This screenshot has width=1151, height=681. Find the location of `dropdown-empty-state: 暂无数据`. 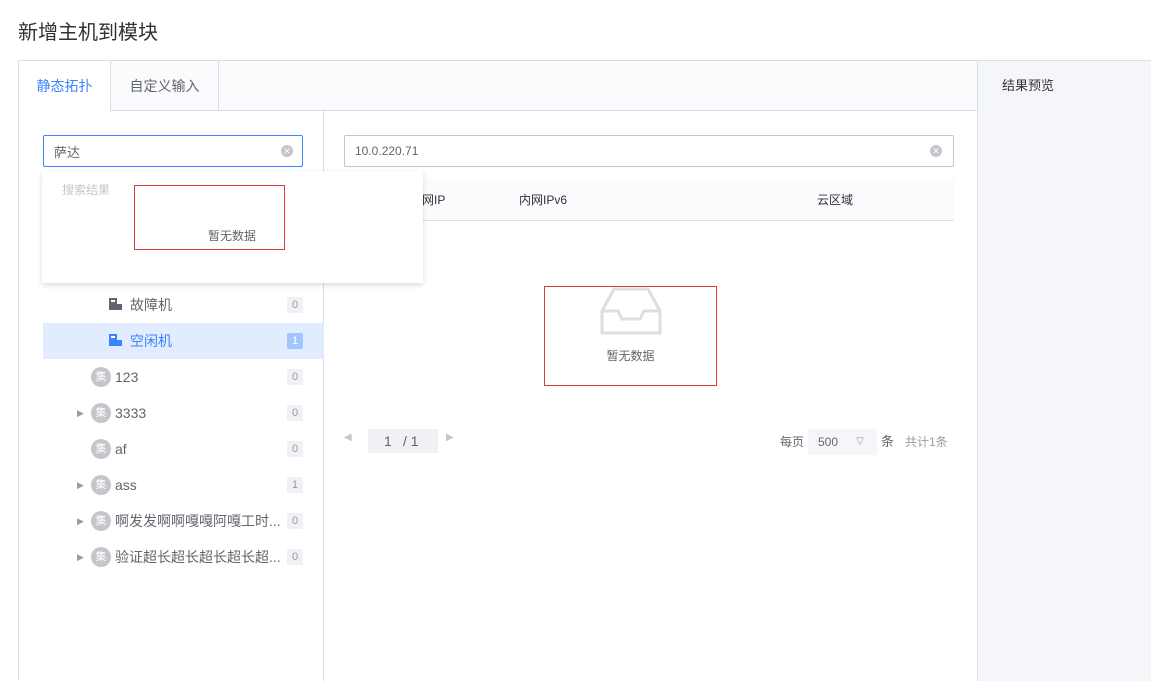

dropdown-empty-state: 暂无数据 is located at coordinates (209, 217).